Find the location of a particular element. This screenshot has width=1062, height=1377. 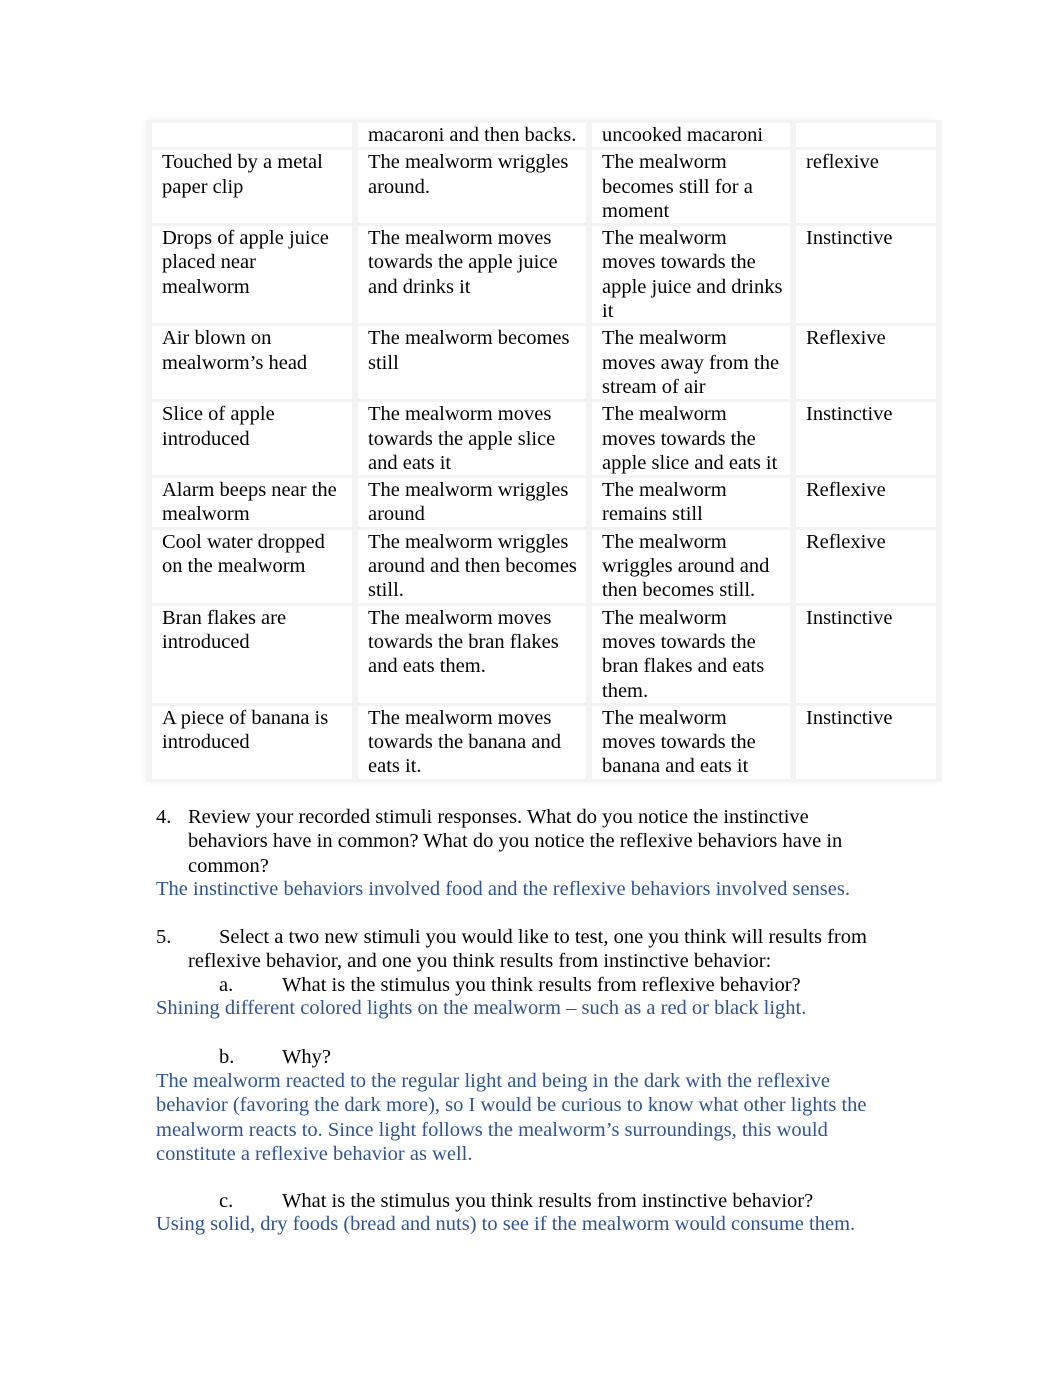

hypothesis-text: The mealworm becomes still is located at coordinates (469, 350).